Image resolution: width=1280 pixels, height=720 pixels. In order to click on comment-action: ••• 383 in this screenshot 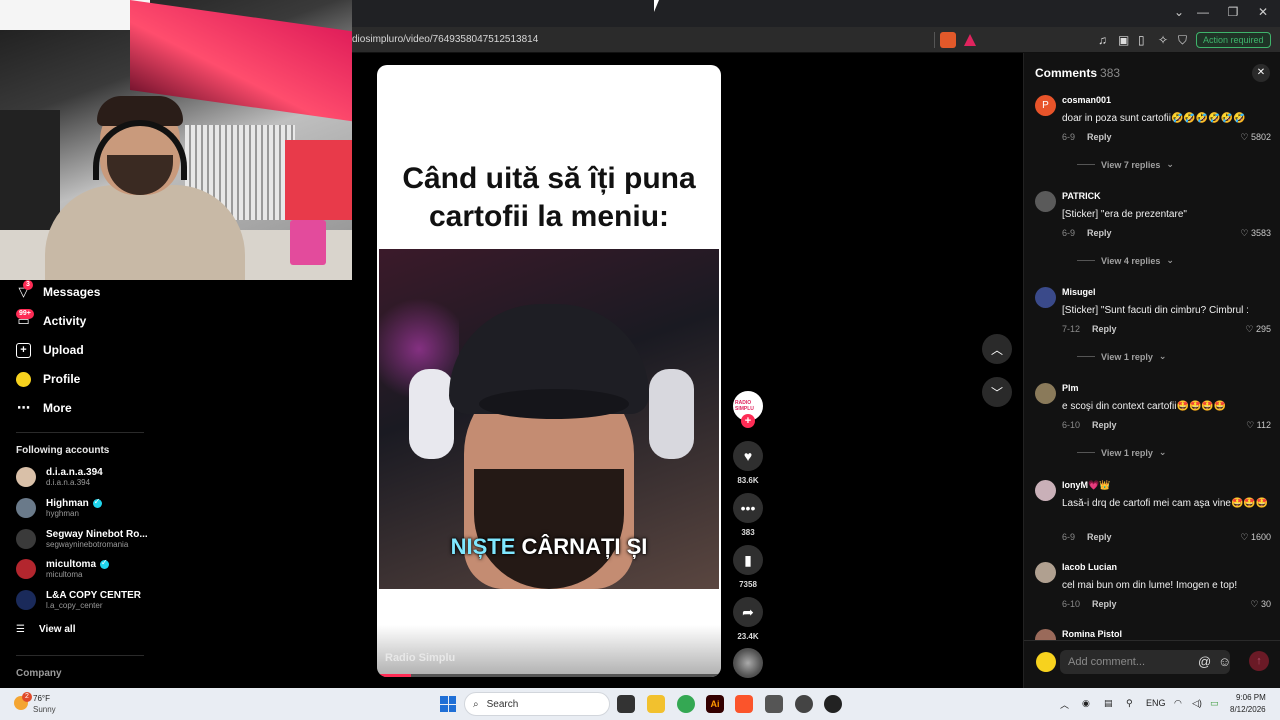, I will do `click(748, 515)`.